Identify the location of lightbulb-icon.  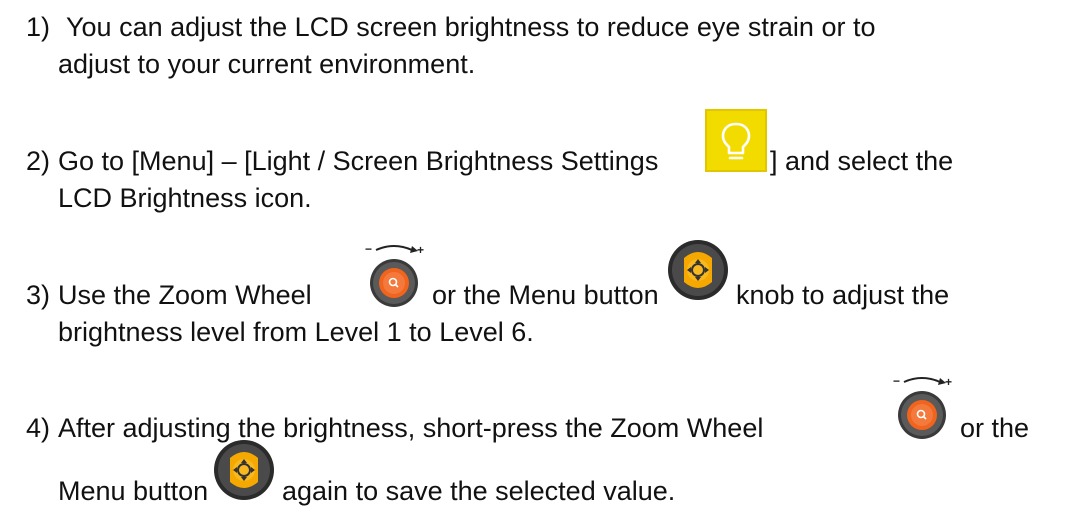
(736, 140).